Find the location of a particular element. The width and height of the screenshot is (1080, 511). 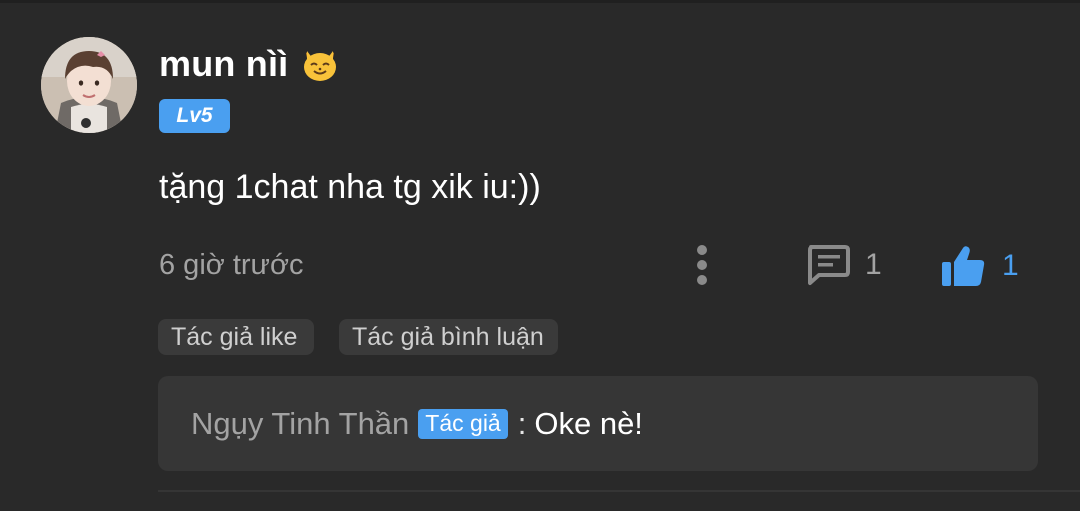

author-badge: Tác giả is located at coordinates (463, 423).